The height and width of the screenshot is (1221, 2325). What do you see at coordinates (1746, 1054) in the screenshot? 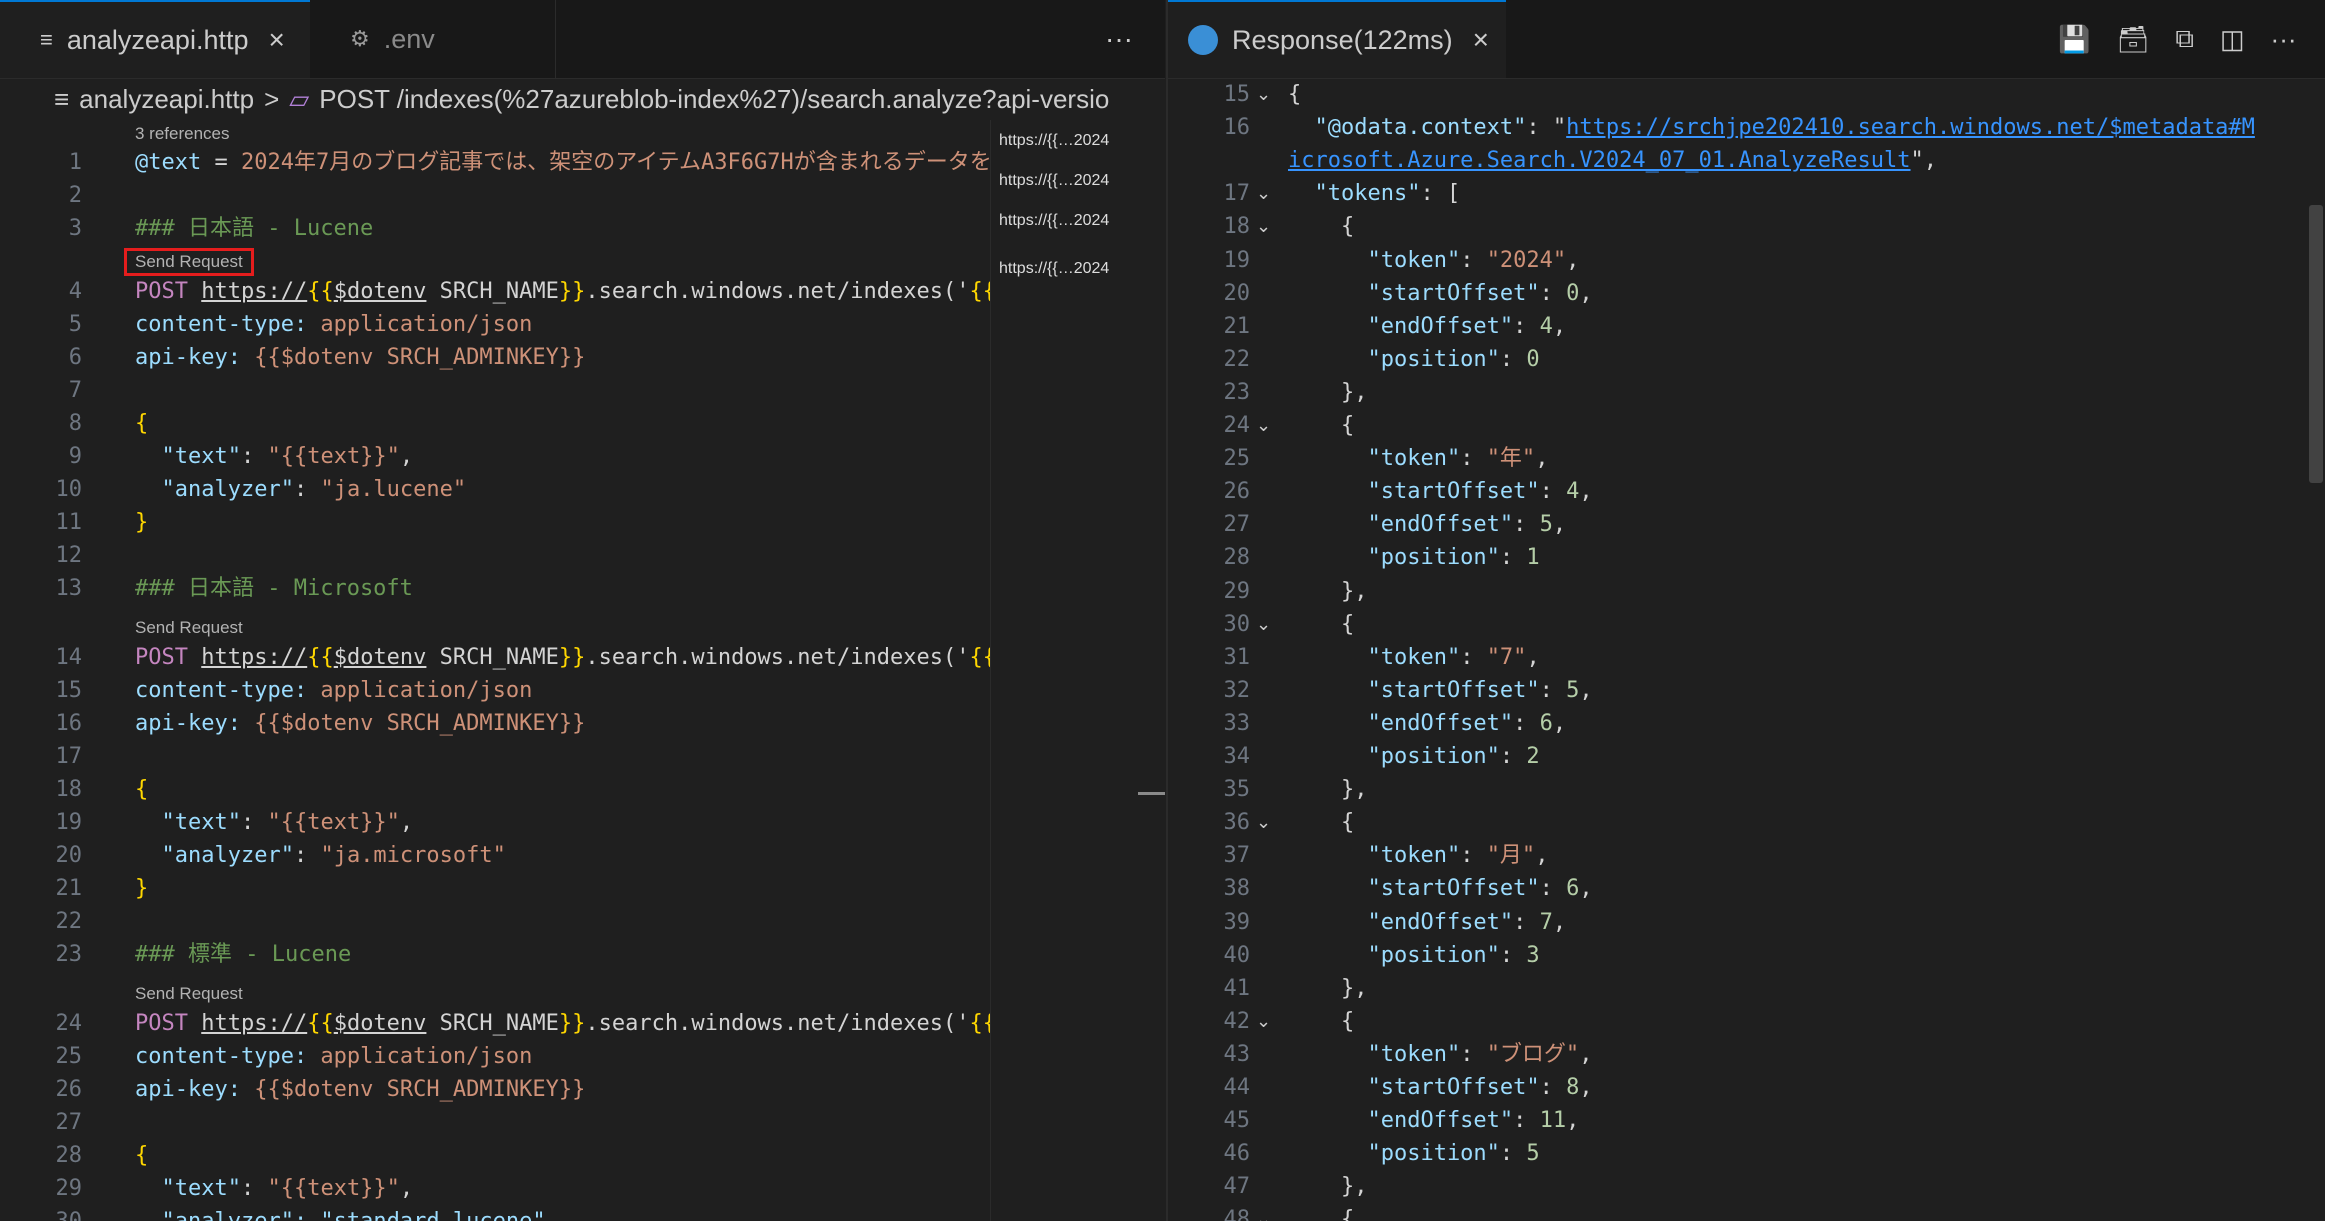
I see `code-line: 43 "token": "ブログ",` at bounding box center [1746, 1054].